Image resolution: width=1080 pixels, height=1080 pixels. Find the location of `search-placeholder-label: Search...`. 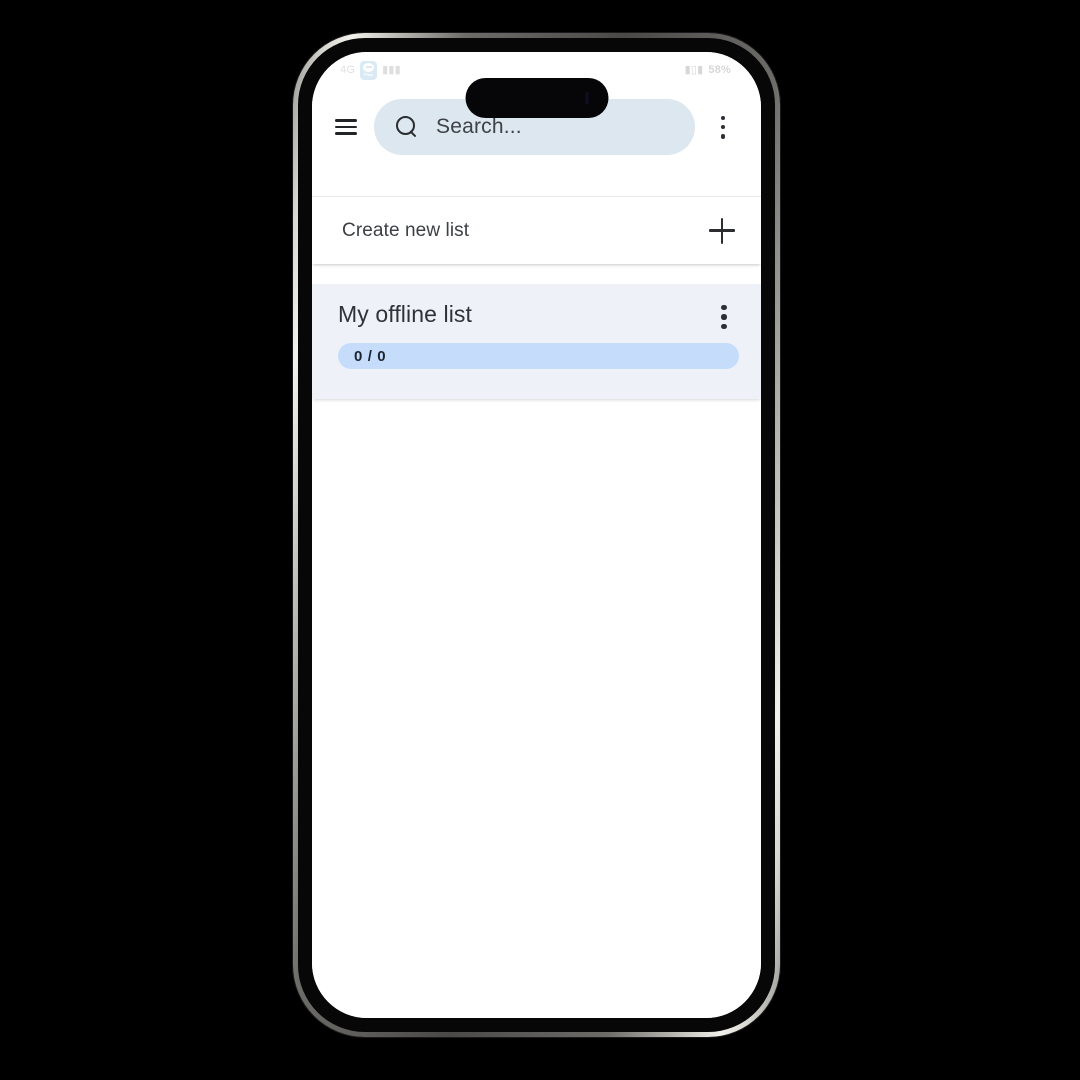

search-placeholder-label: Search... is located at coordinates (479, 126).